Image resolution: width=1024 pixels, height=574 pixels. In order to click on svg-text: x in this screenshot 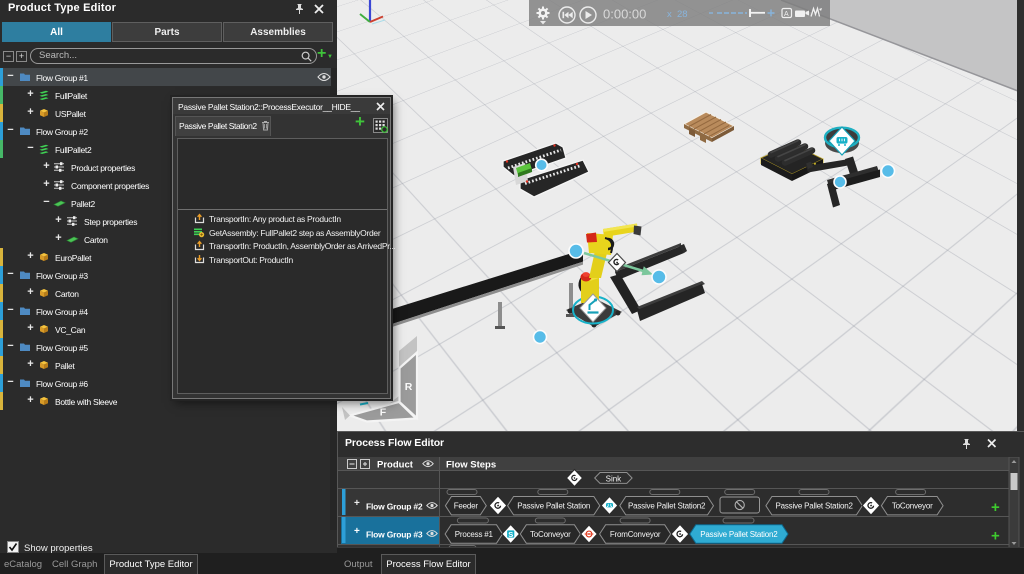, I will do `click(669, 14)`.